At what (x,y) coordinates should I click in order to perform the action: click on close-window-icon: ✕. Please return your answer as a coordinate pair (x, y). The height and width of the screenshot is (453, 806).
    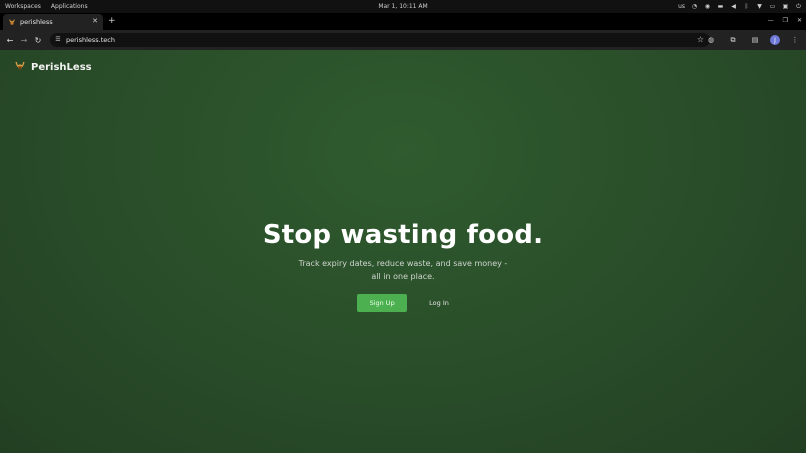
    Looking at the image, I should click on (799, 20).